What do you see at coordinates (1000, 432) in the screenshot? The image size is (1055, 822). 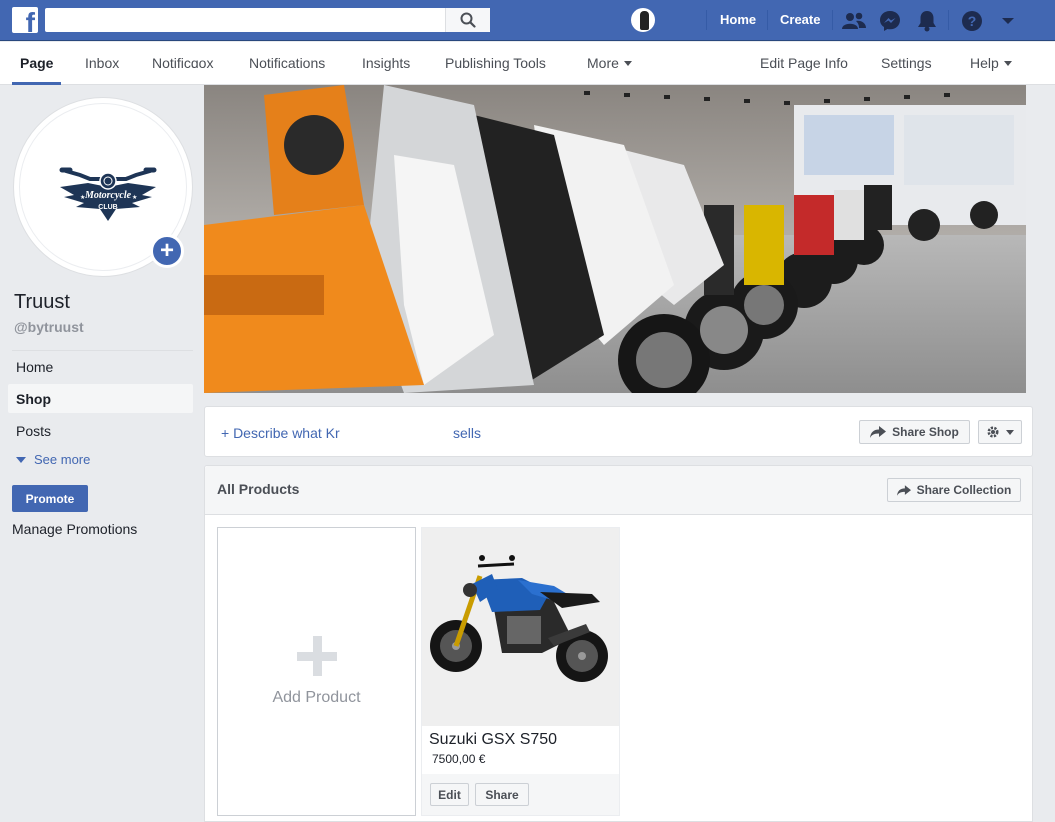 I see `shop-settings-button` at bounding box center [1000, 432].